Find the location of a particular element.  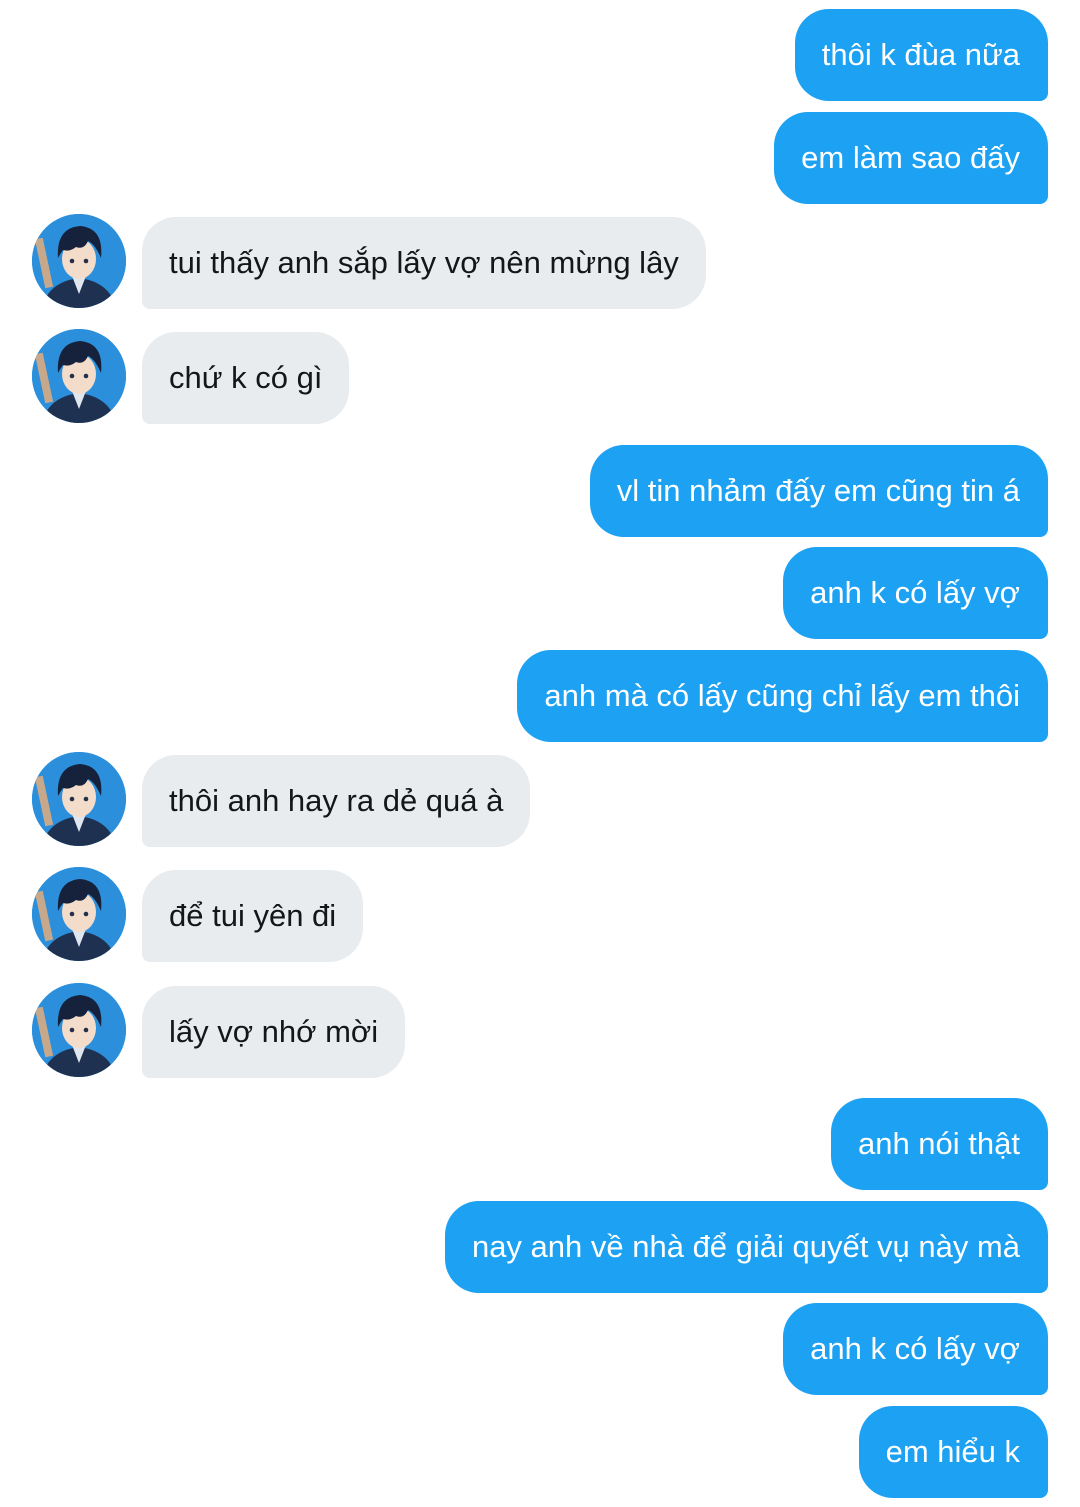

incoming-message-bubble: lấy vợ nhớ mời is located at coordinates (274, 1032).